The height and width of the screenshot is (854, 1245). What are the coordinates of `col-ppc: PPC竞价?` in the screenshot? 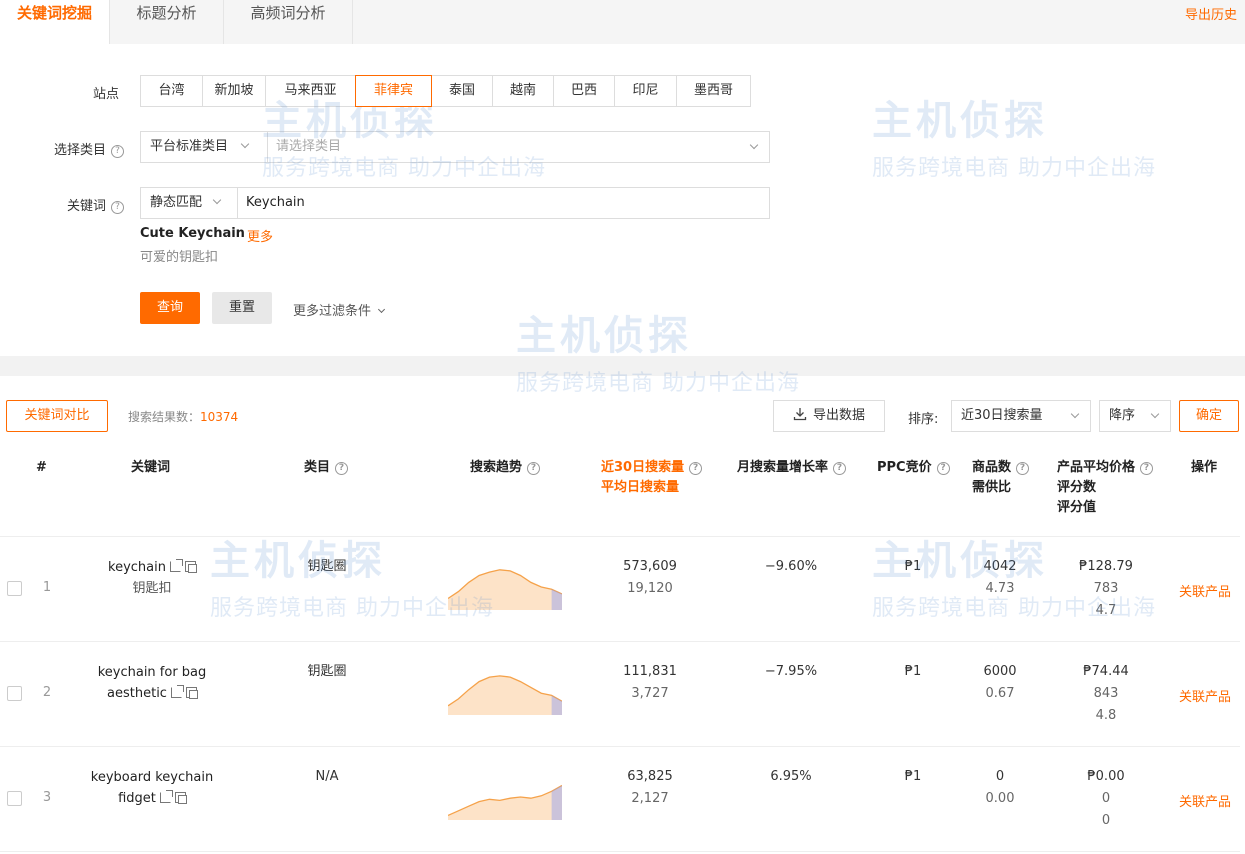 It's located at (913, 468).